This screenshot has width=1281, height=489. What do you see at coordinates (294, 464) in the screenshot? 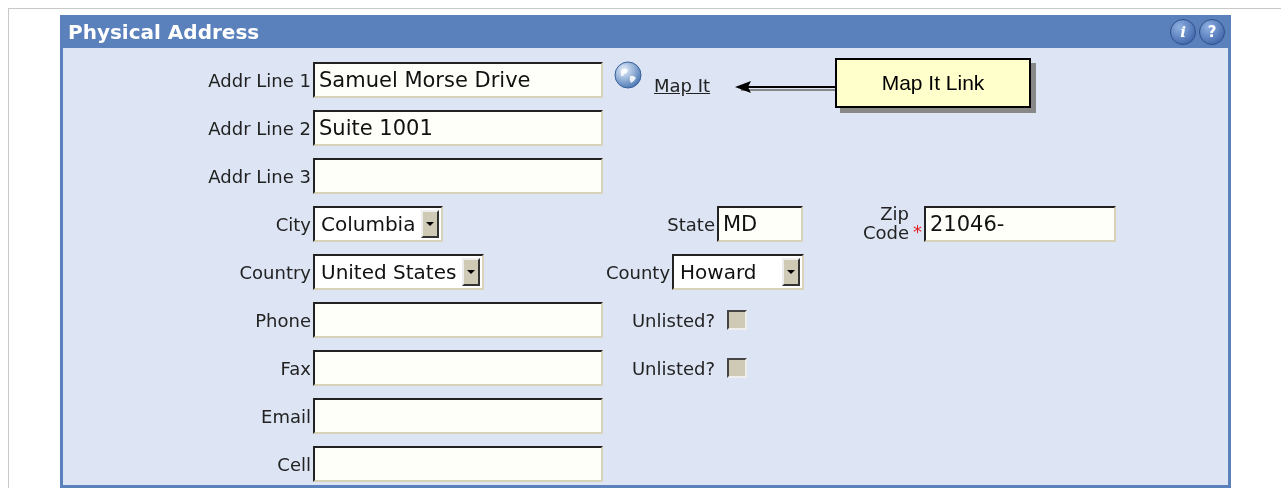
I see `field-label: Cell` at bounding box center [294, 464].